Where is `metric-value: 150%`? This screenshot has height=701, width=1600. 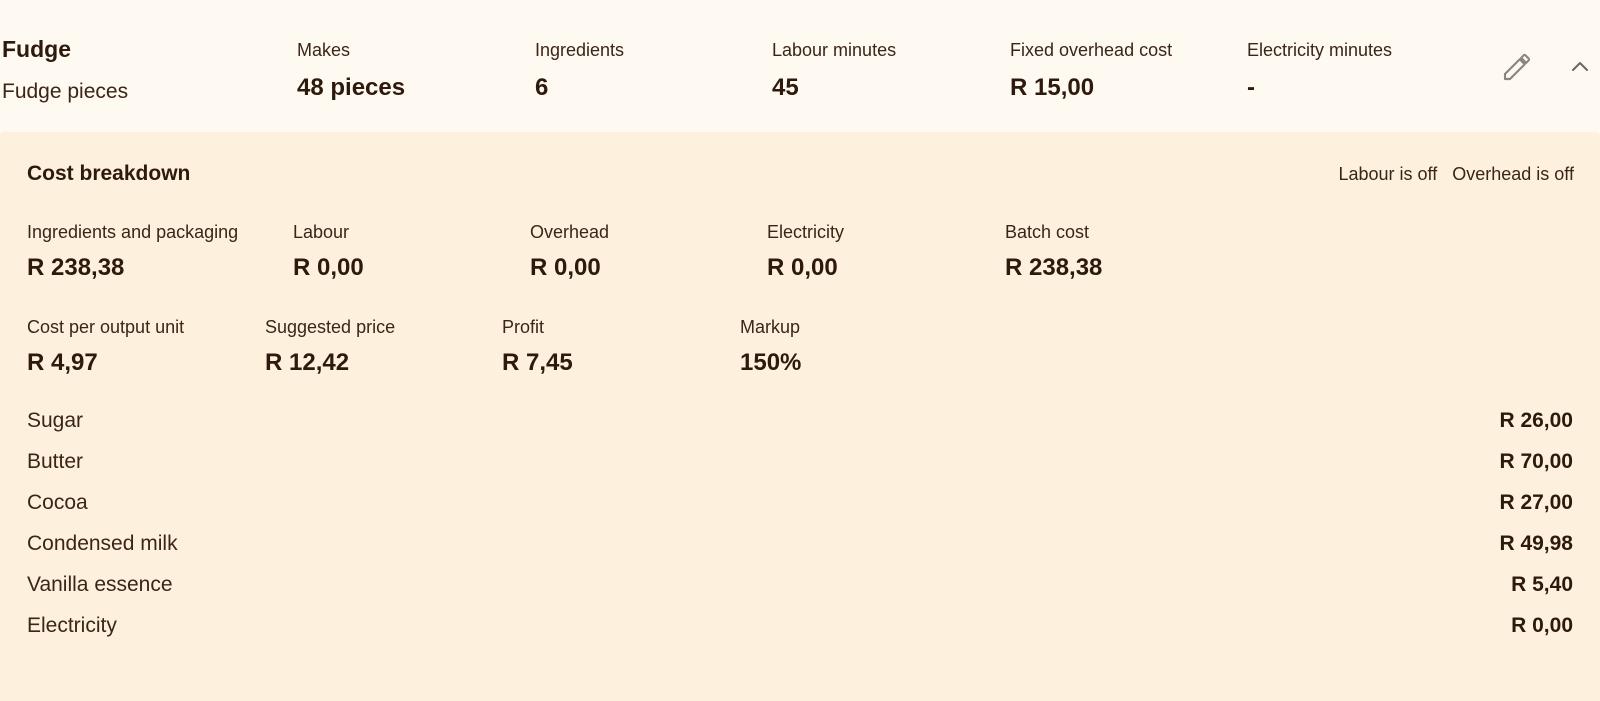
metric-value: 150% is located at coordinates (771, 362).